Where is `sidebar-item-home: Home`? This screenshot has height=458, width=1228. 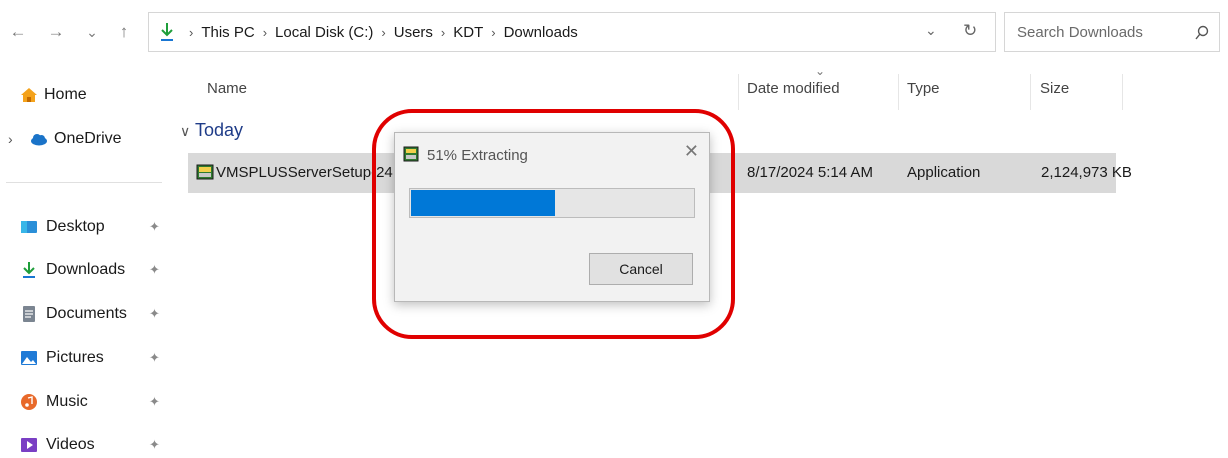
sidebar-item-home: Home is located at coordinates (53, 95).